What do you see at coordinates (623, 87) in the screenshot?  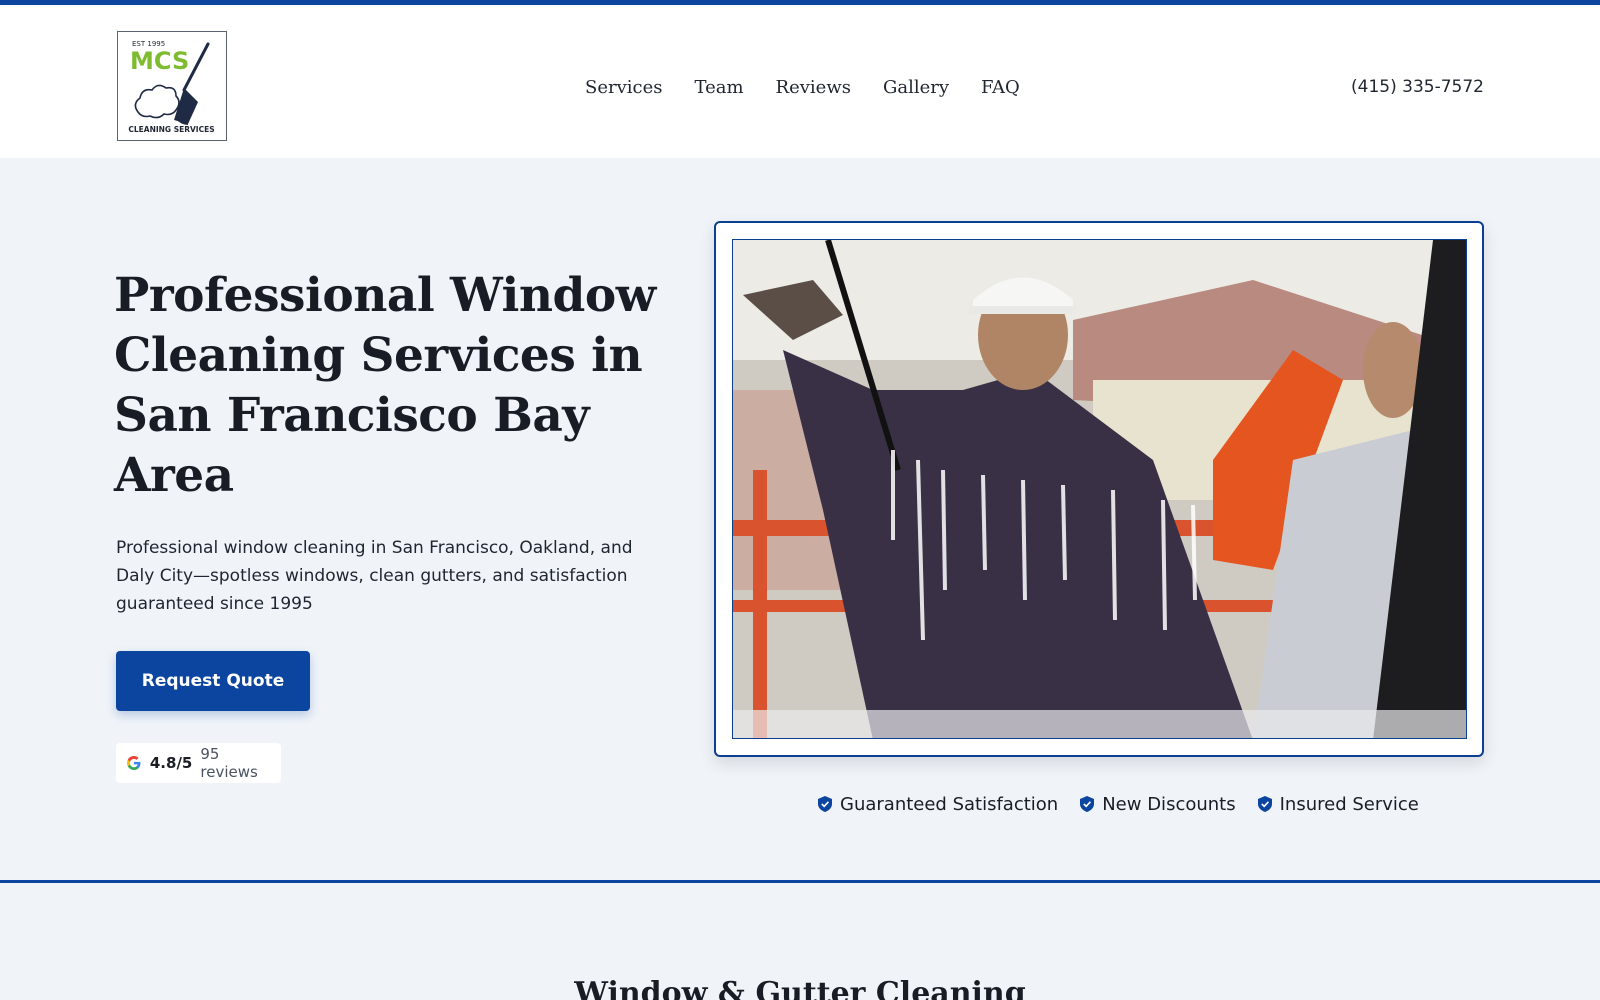 I see `nav-link-services: Services` at bounding box center [623, 87].